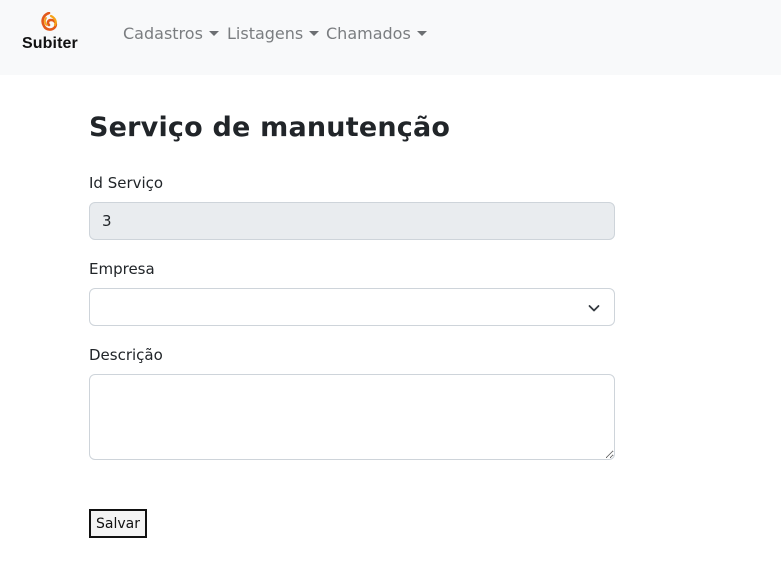 The width and height of the screenshot is (781, 583). I want to click on nav-chamados-label: Chamados, so click(368, 33).